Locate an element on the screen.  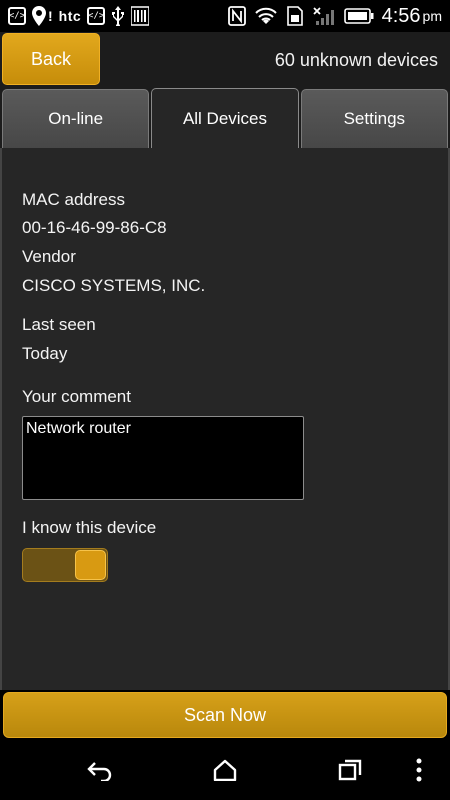
last-seen-value: Today is located at coordinates (45, 353).